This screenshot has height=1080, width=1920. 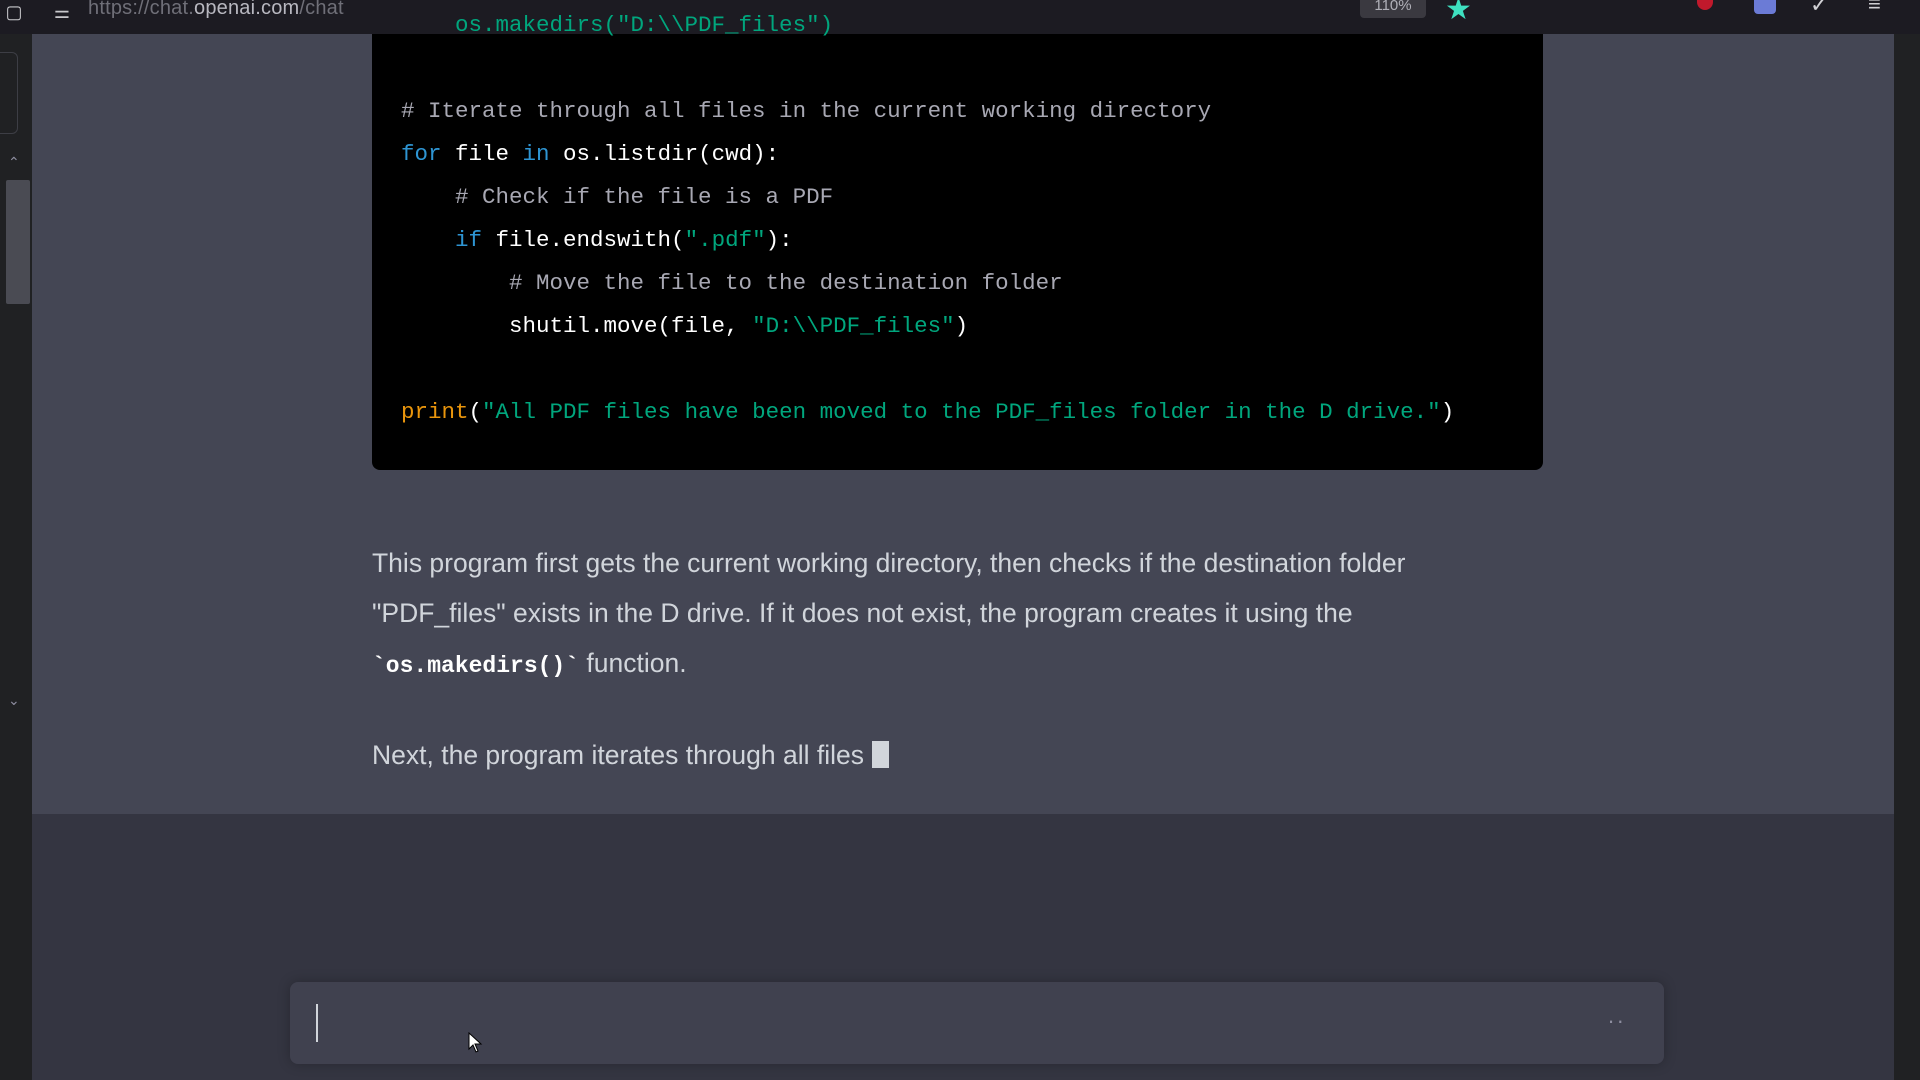 I want to click on tab-icon: ▢, so click(x=14, y=14).